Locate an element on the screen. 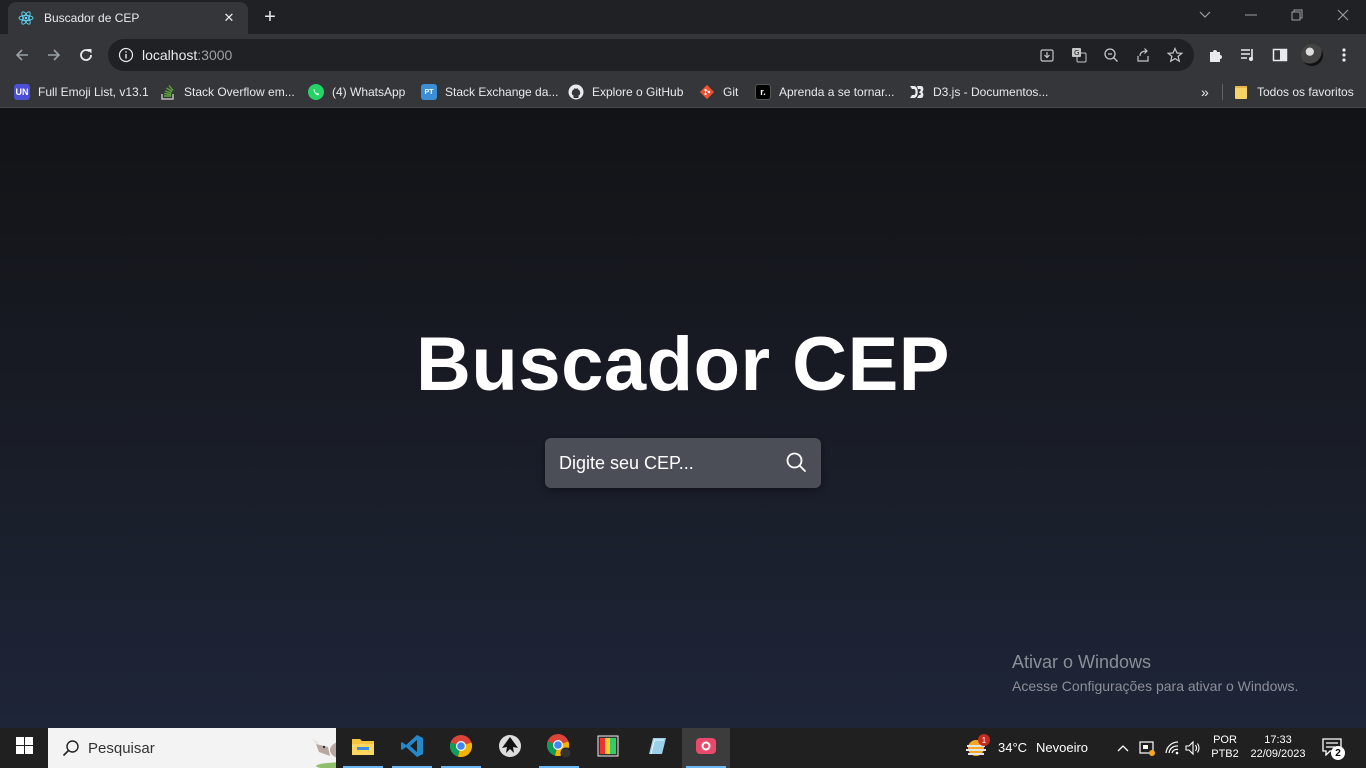 This screenshot has width=1366, height=768. side-panel-icon is located at coordinates (1280, 55).